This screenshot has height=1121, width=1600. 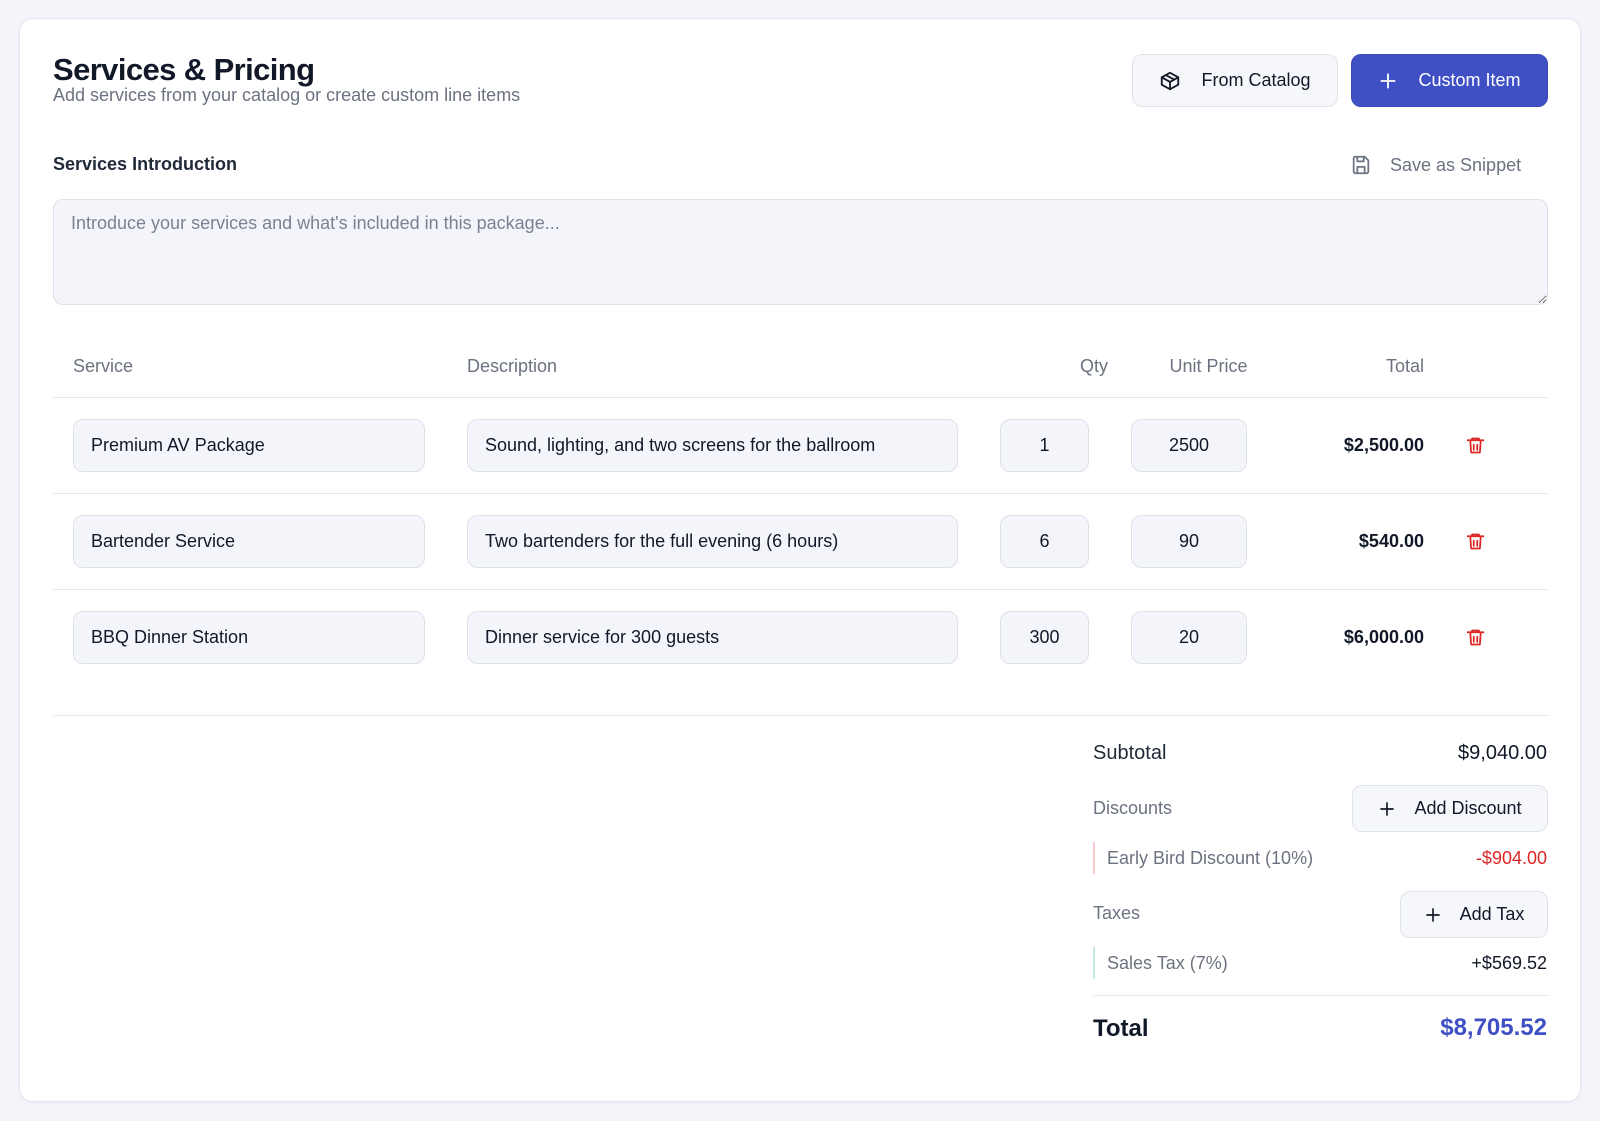 I want to click on total-divider, so click(x=1320, y=995).